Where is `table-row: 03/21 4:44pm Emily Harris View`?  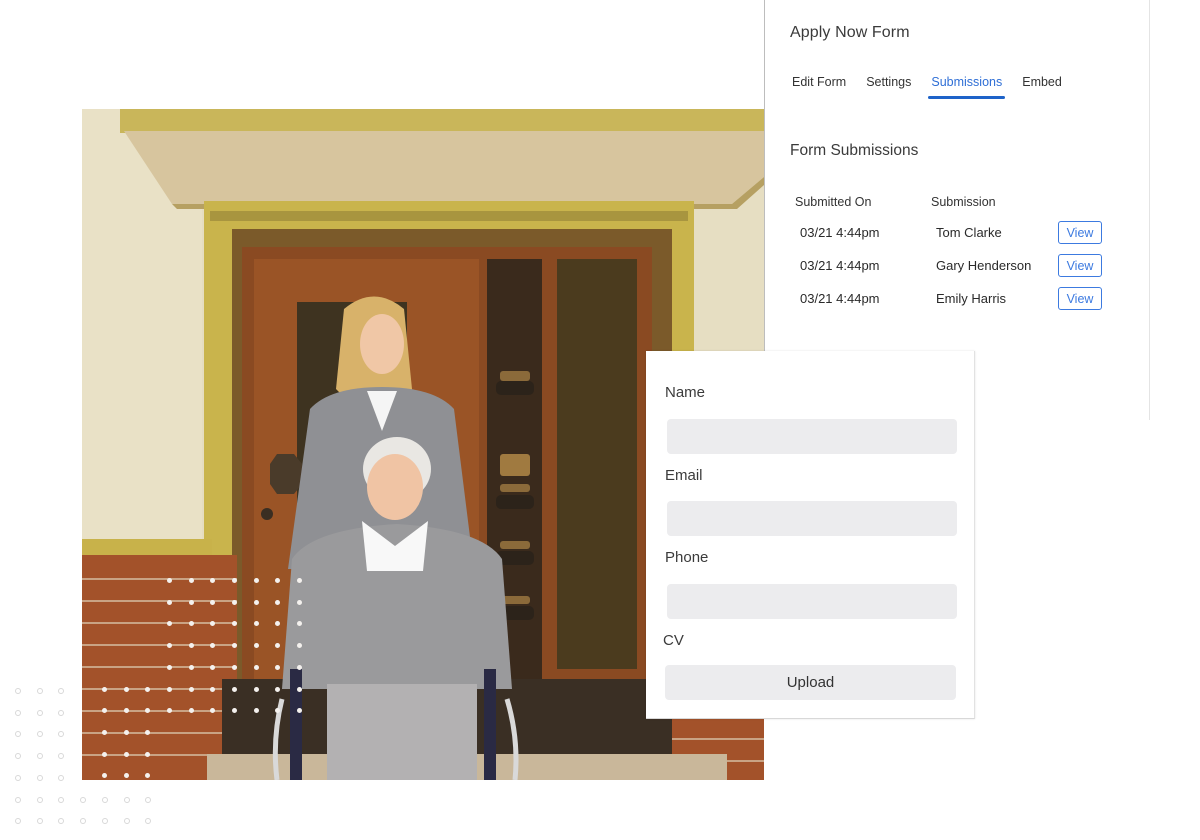
table-row: 03/21 4:44pm Emily Harris View is located at coordinates (958, 300).